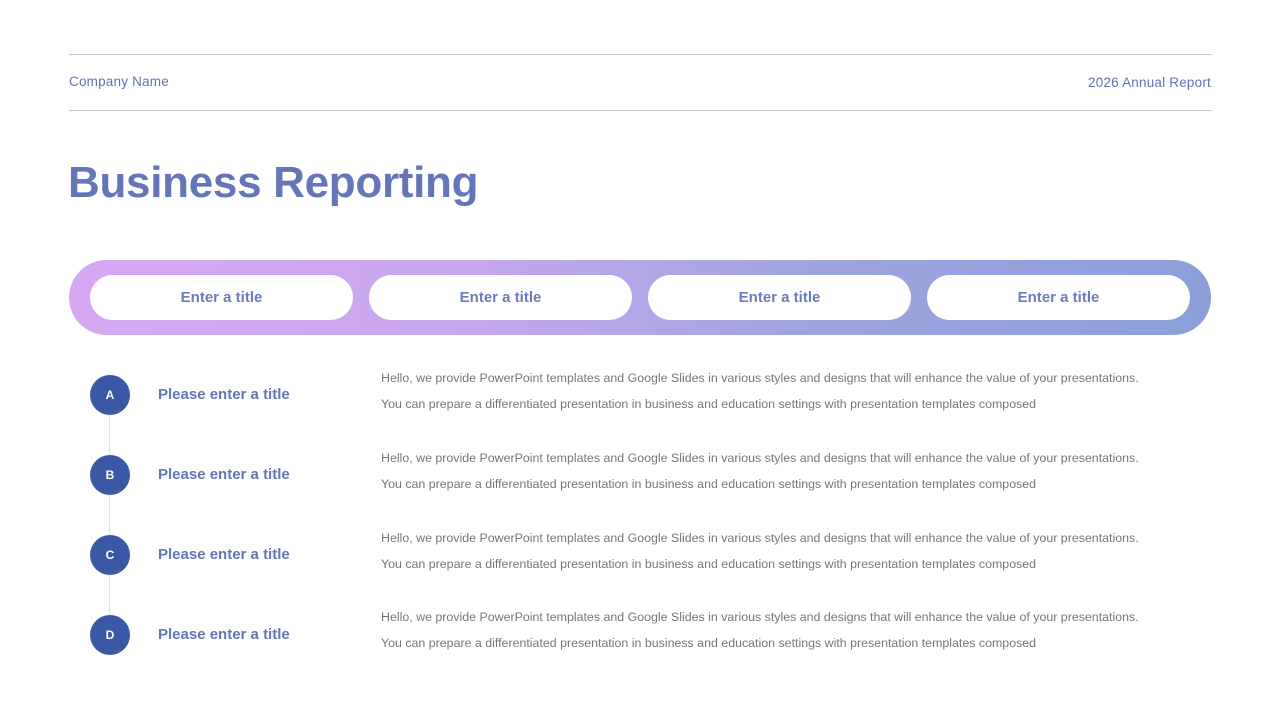  What do you see at coordinates (779, 297) in the screenshot?
I see `tab-3: Enter a title` at bounding box center [779, 297].